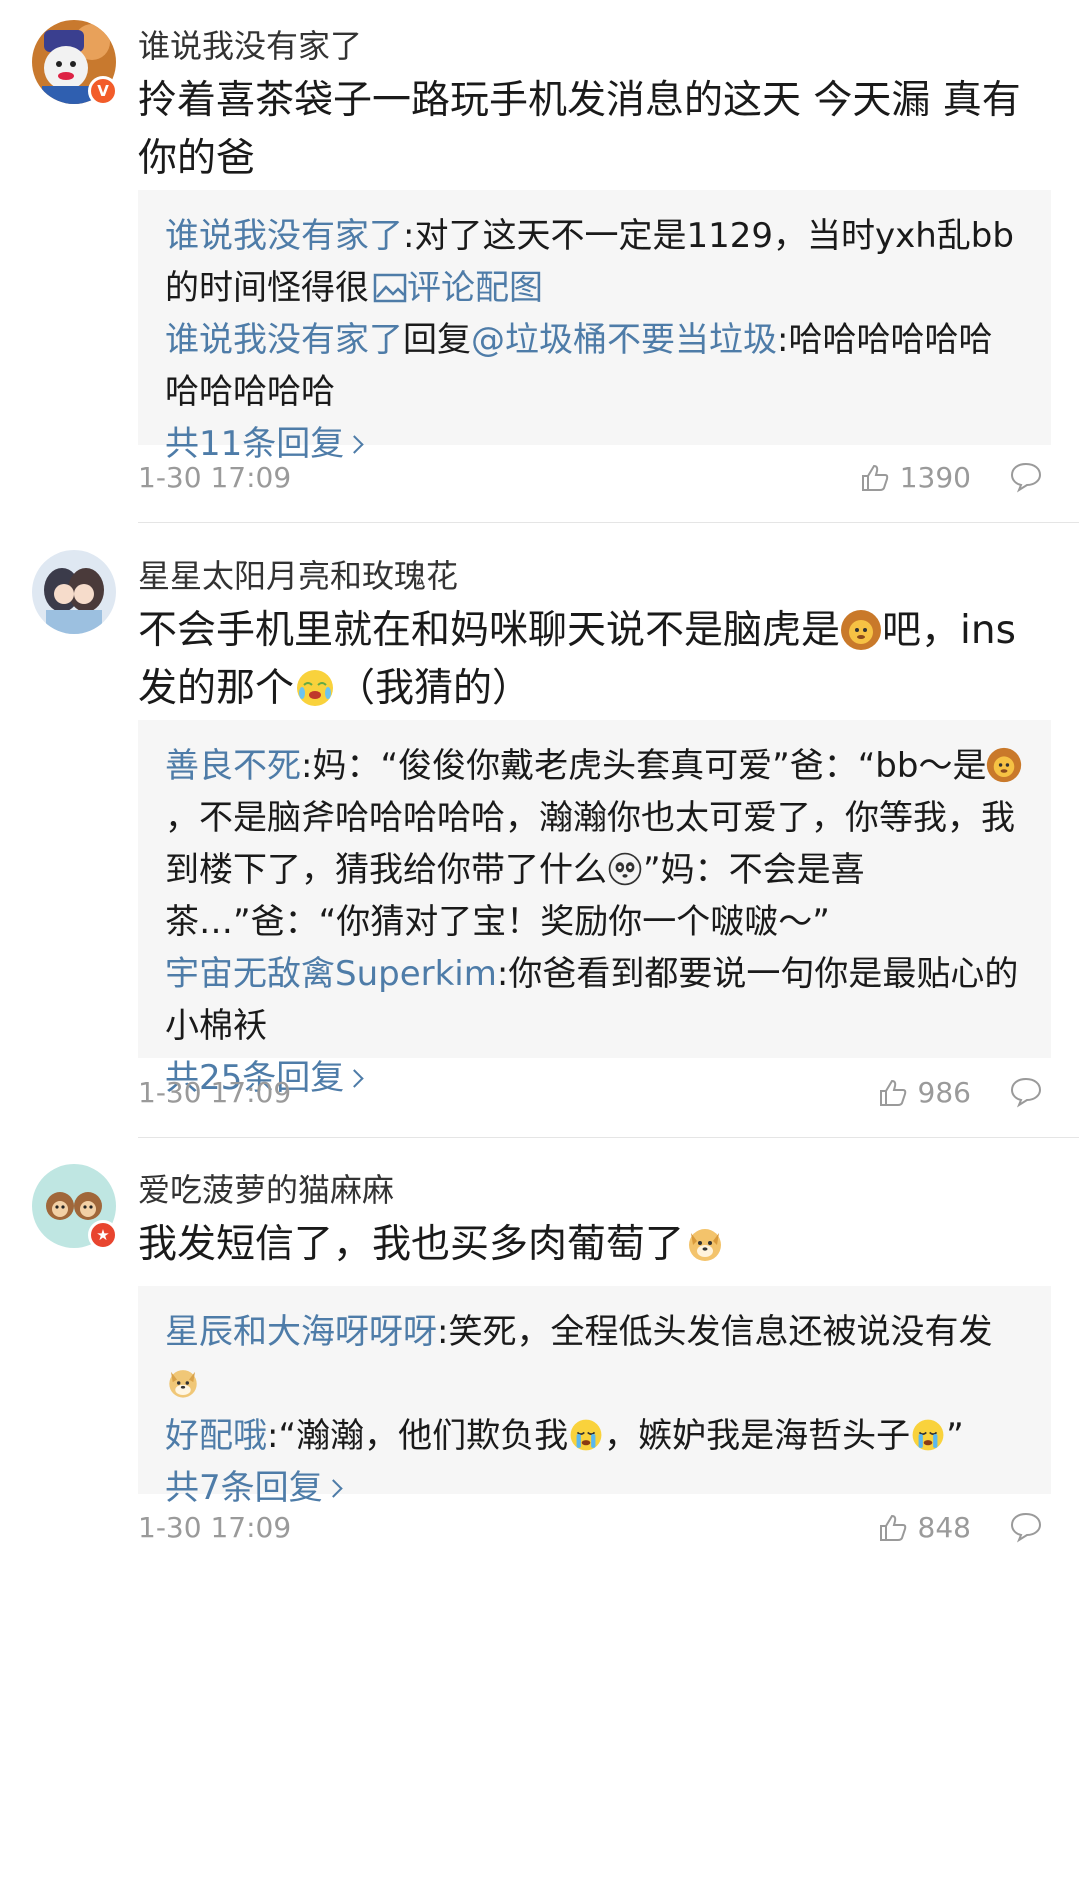 The image size is (1079, 1897). What do you see at coordinates (331, 974) in the screenshot?
I see `reply-author-link: 宇宙无敌禽Superkim` at bounding box center [331, 974].